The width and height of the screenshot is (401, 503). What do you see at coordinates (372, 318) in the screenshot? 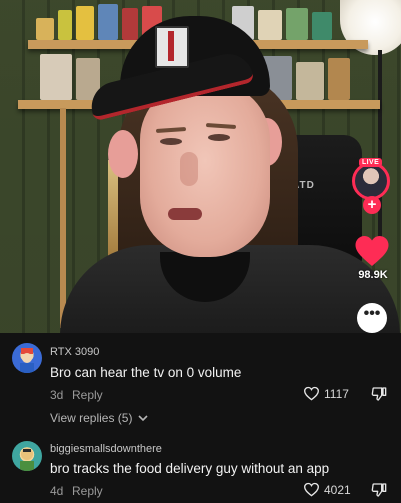
I see `more-options-icon: •••` at bounding box center [372, 318].